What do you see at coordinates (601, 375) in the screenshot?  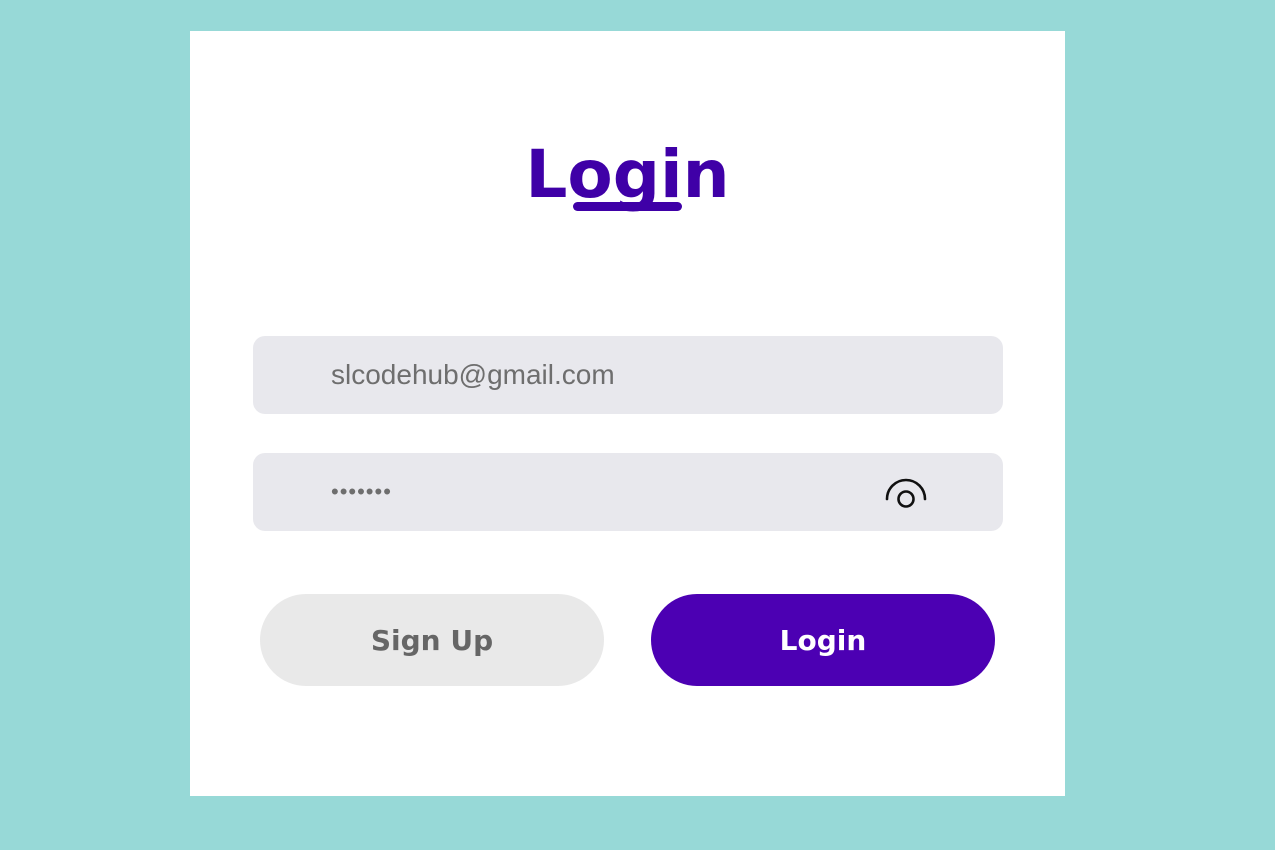 I see `email-field` at bounding box center [601, 375].